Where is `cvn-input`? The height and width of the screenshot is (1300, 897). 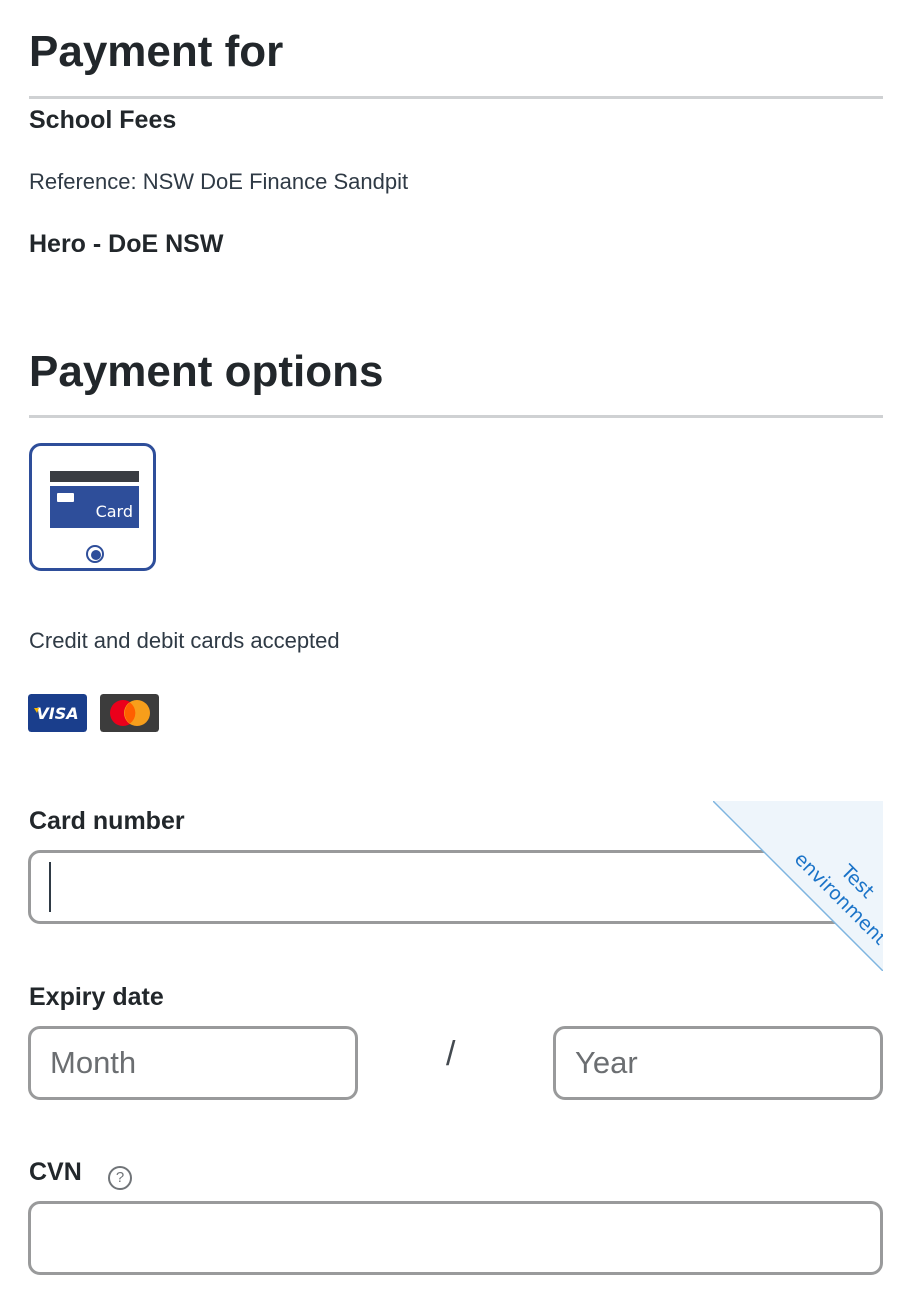 cvn-input is located at coordinates (455, 1238).